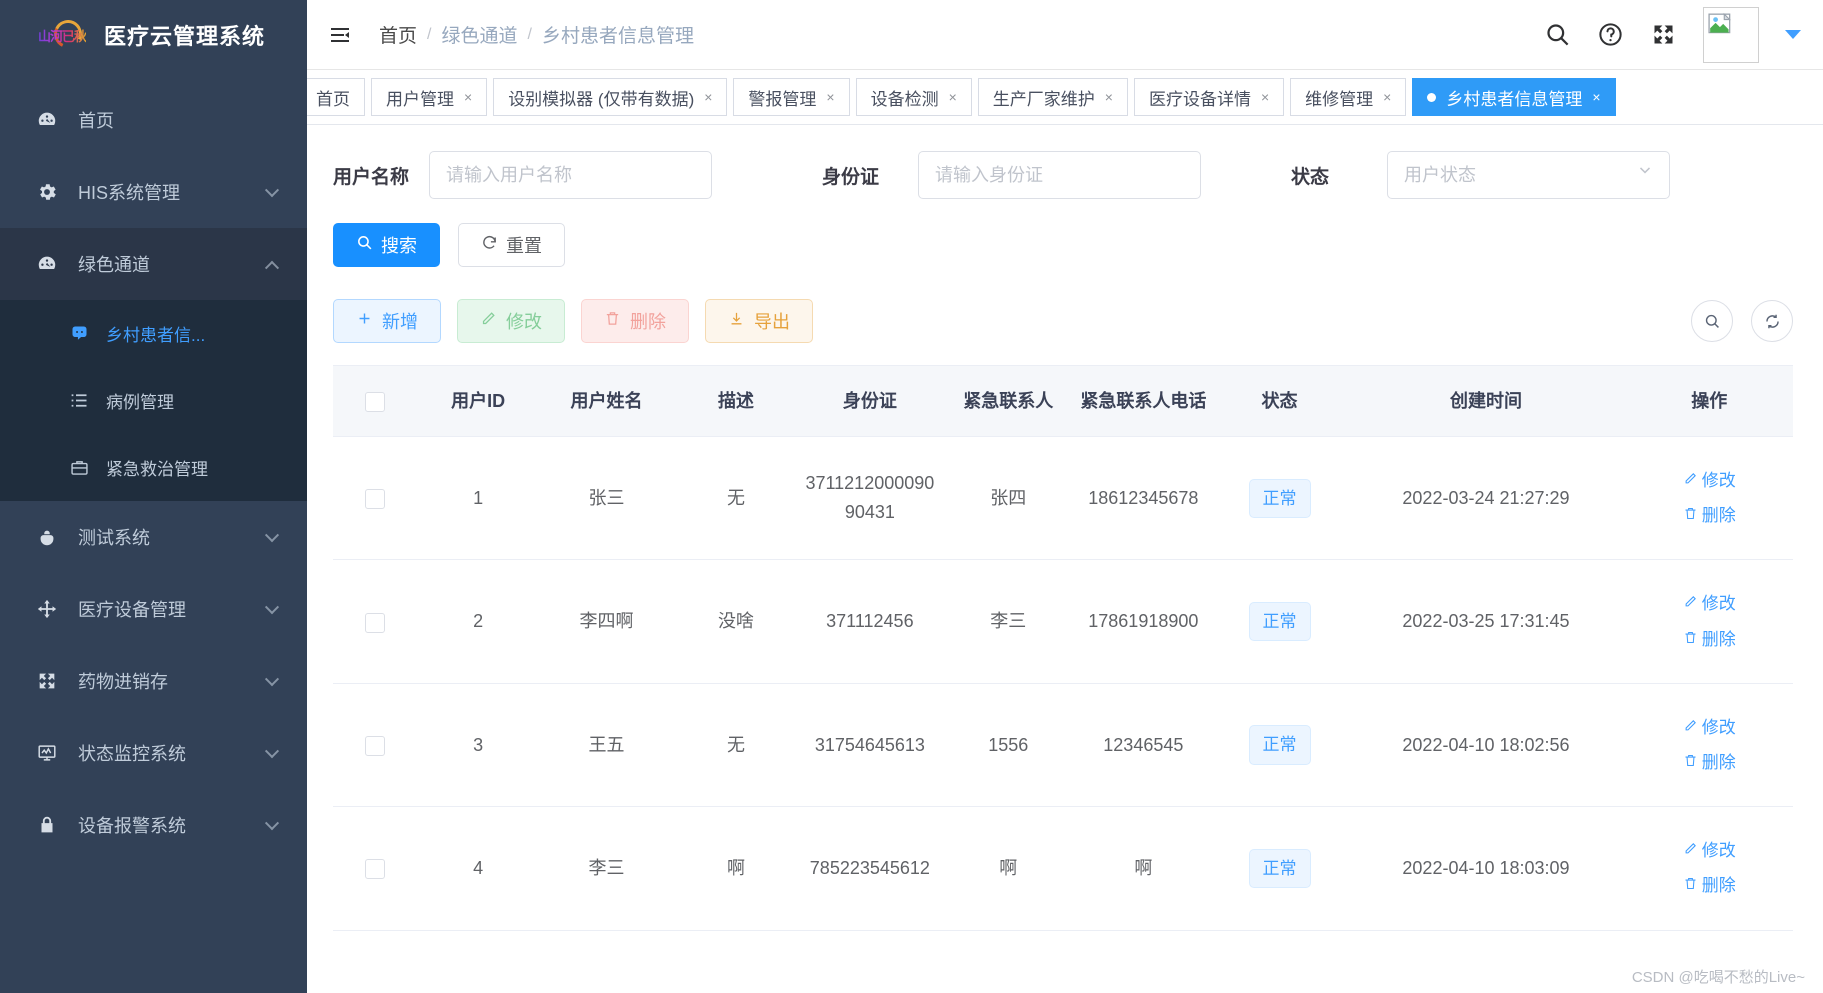 The width and height of the screenshot is (1823, 993). I want to click on table-header-created: 创建时间, so click(1486, 402).